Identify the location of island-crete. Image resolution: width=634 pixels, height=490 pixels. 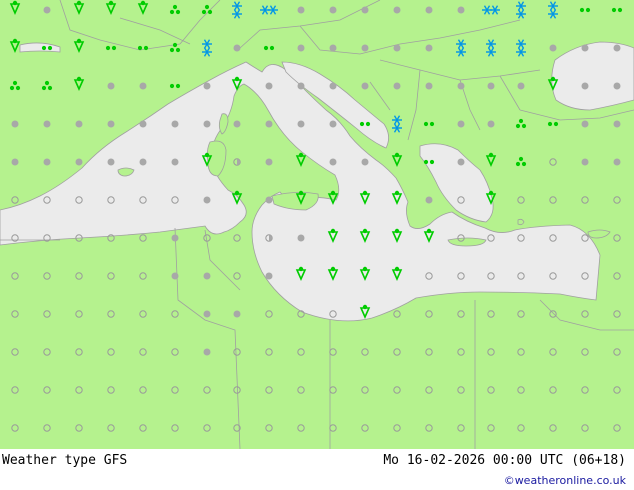
(467, 242).